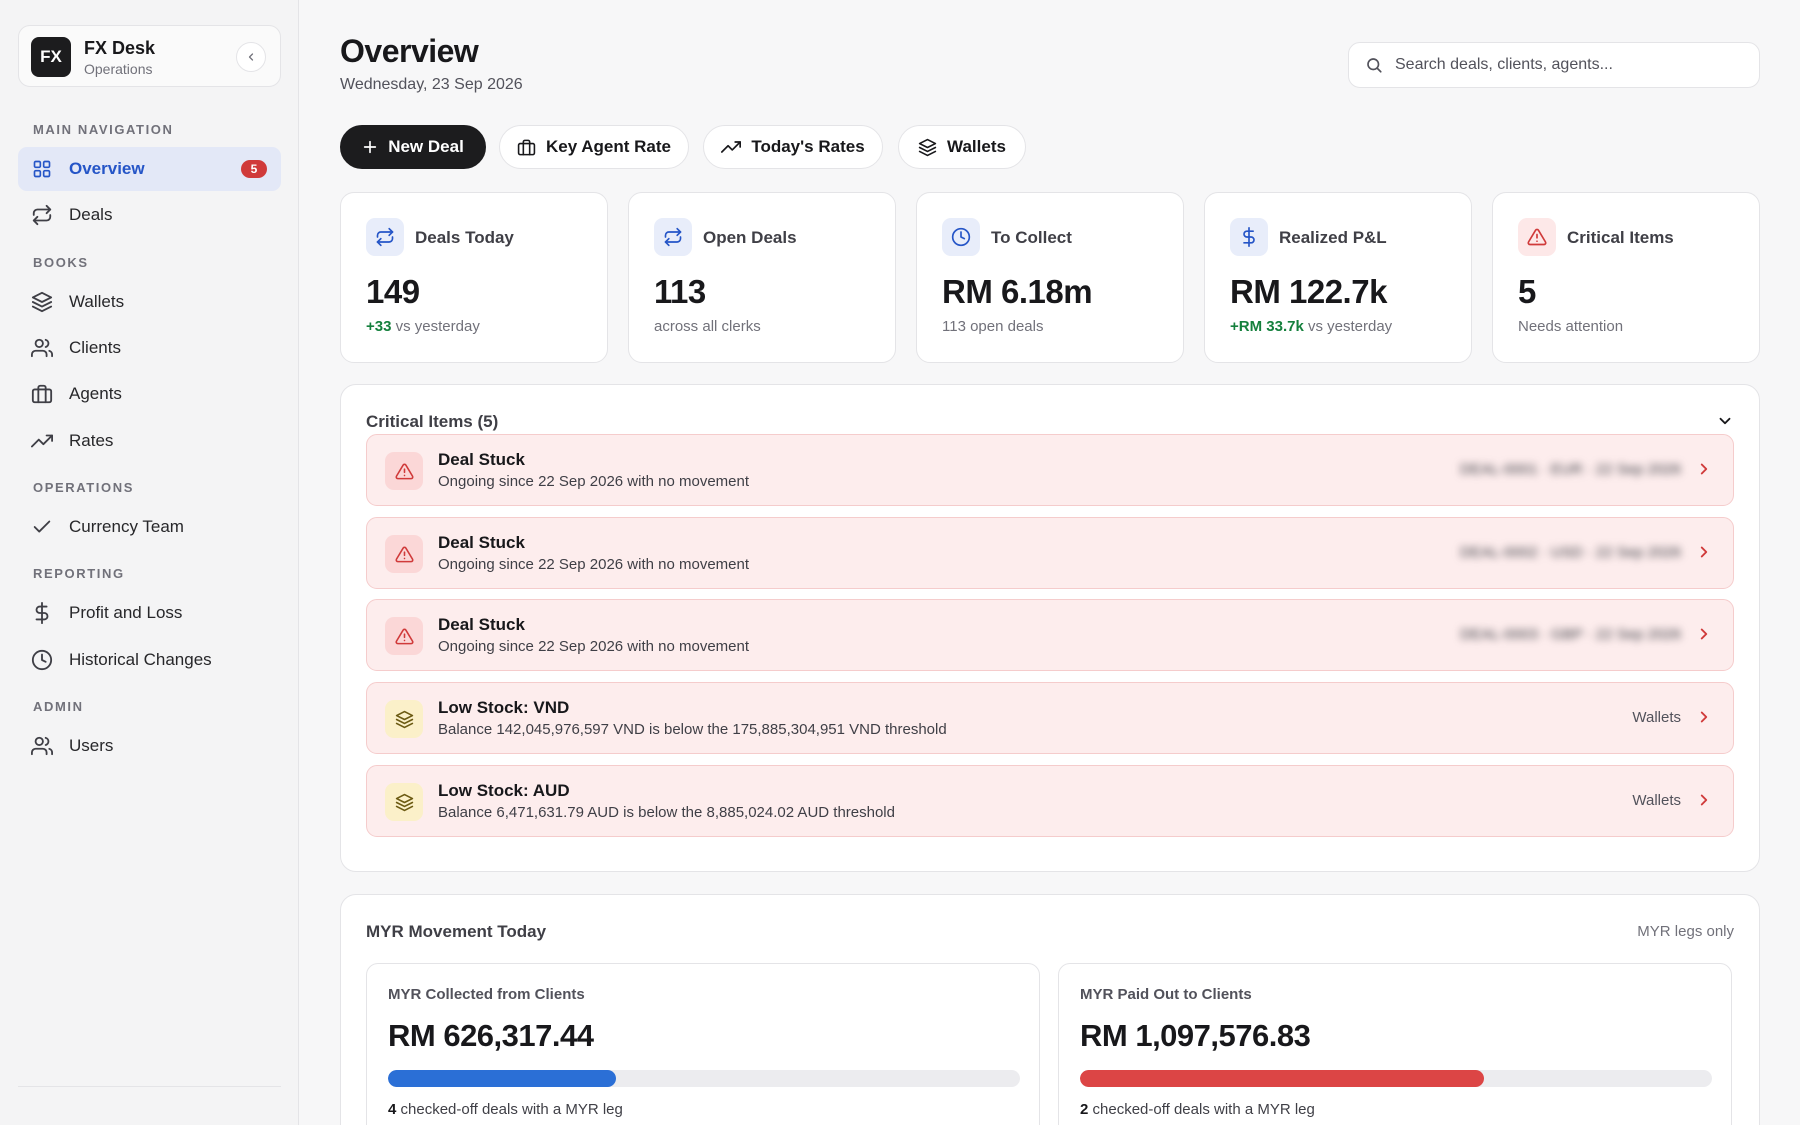 This screenshot has width=1800, height=1125. I want to click on sidebar-item-rates: Rates, so click(149, 441).